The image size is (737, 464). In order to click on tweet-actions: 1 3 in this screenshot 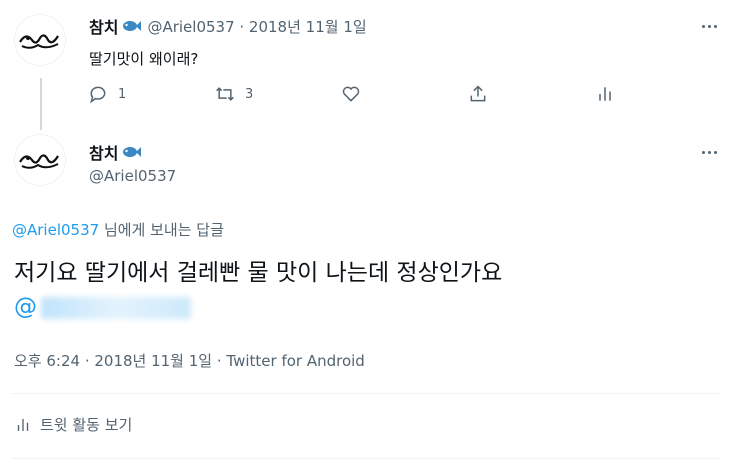, I will do `click(358, 96)`.